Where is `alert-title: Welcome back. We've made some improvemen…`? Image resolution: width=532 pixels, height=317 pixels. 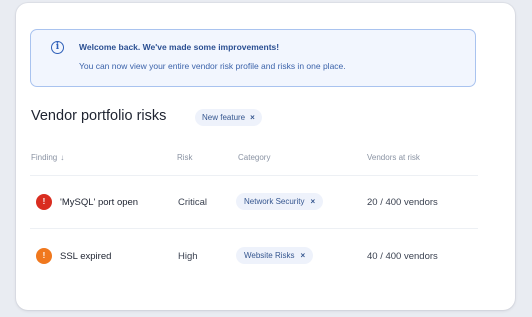 alert-title: Welcome back. We've made some improvemen… is located at coordinates (179, 47).